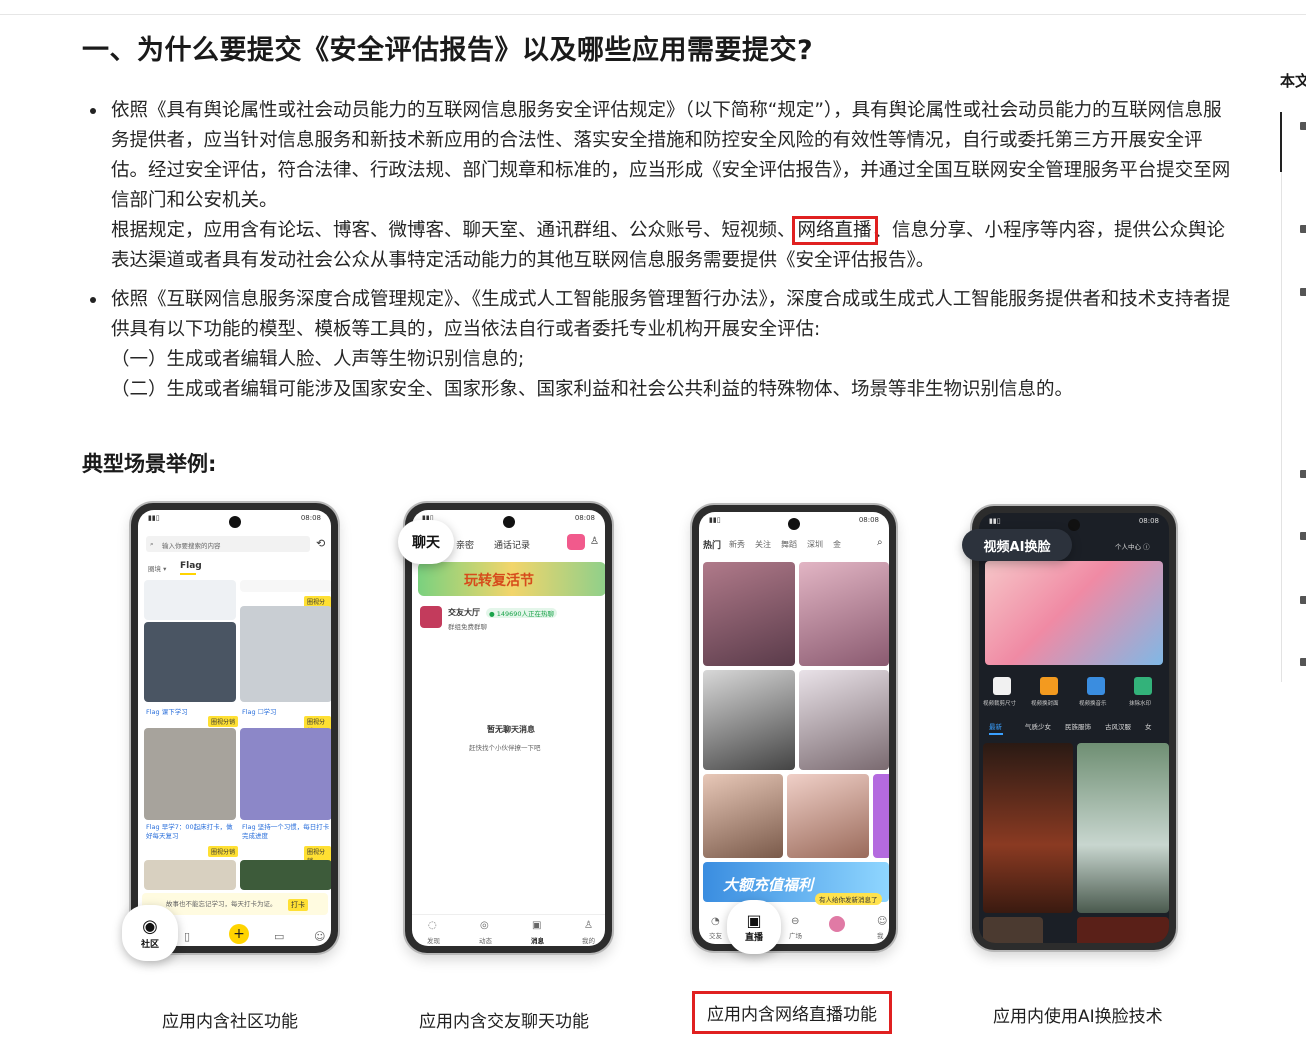 The height and width of the screenshot is (1050, 1306). Describe the element at coordinates (157, 568) in the screenshot. I see `tab-circle: 圈境 ▾` at that location.